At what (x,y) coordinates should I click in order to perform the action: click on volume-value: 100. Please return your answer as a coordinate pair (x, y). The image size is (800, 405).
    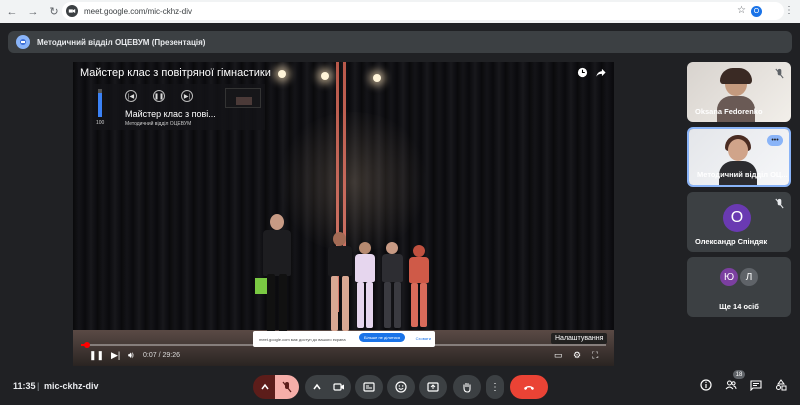
    Looking at the image, I should click on (100, 123).